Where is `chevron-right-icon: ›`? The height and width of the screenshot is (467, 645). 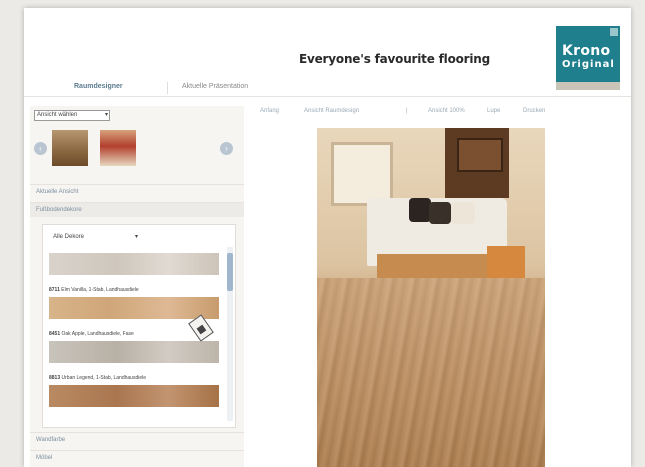 chevron-right-icon: › is located at coordinates (226, 148).